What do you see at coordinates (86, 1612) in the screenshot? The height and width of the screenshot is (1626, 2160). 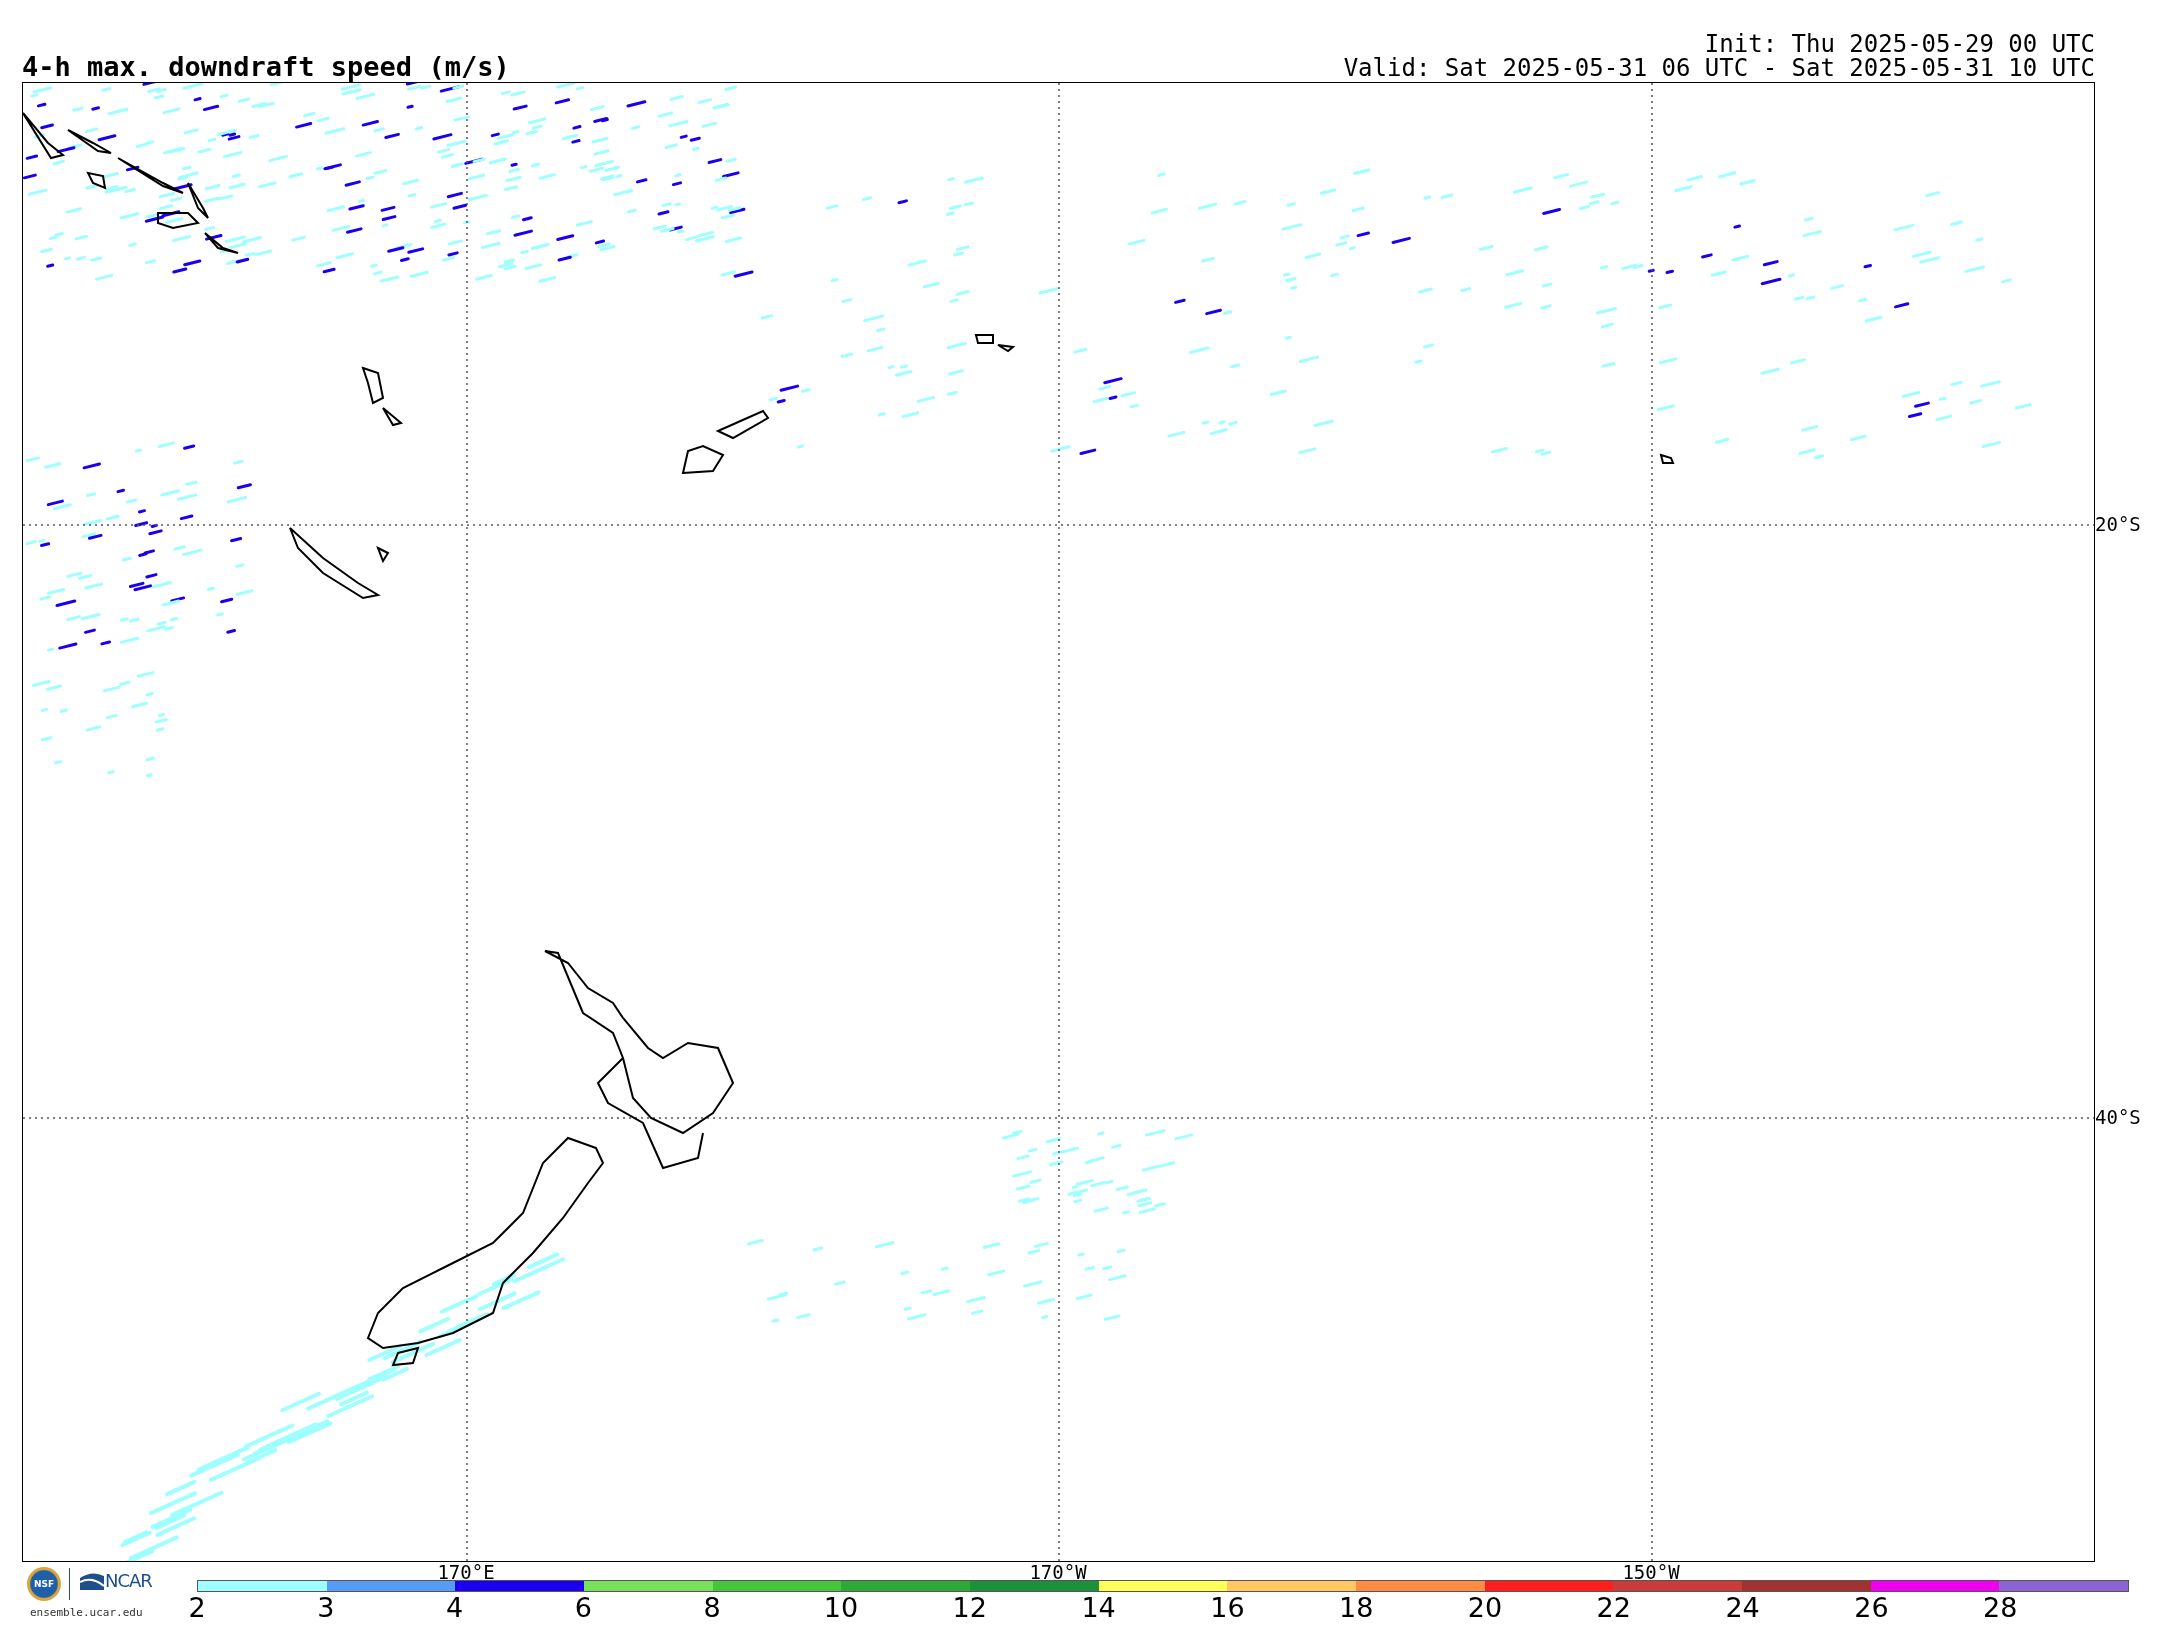 I see `site-address: ensemble.ucar.edu` at bounding box center [86, 1612].